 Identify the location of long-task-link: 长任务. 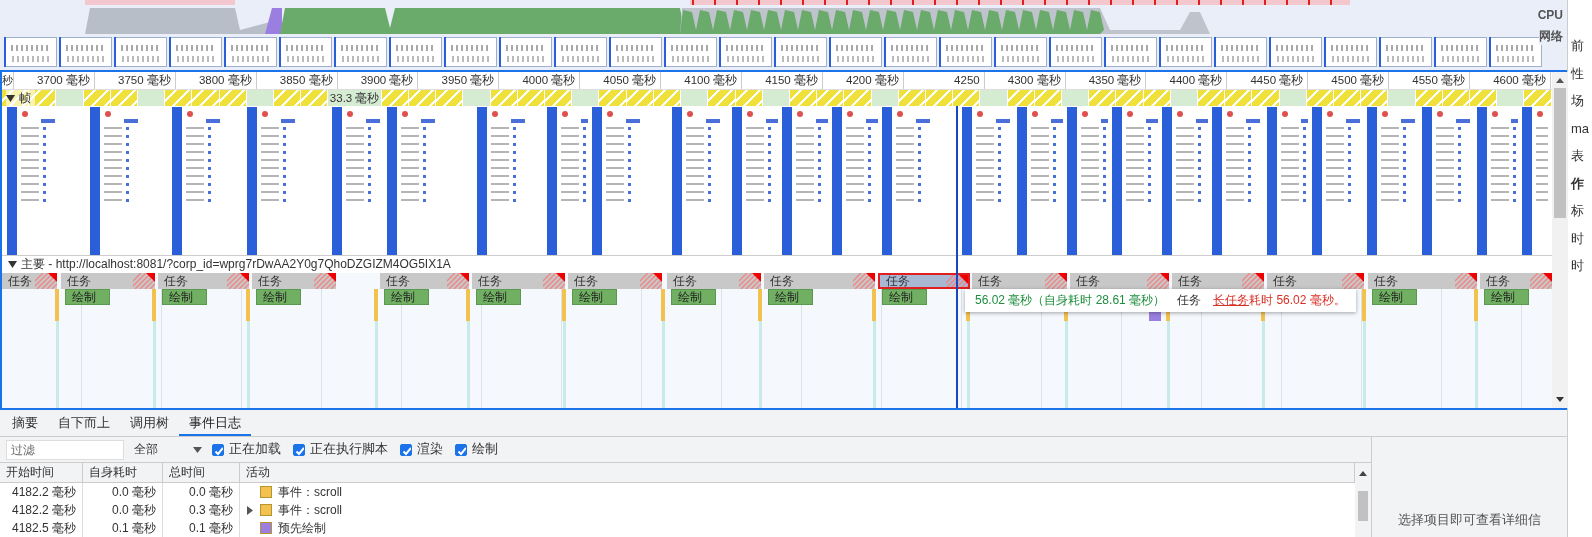
(1231, 300).